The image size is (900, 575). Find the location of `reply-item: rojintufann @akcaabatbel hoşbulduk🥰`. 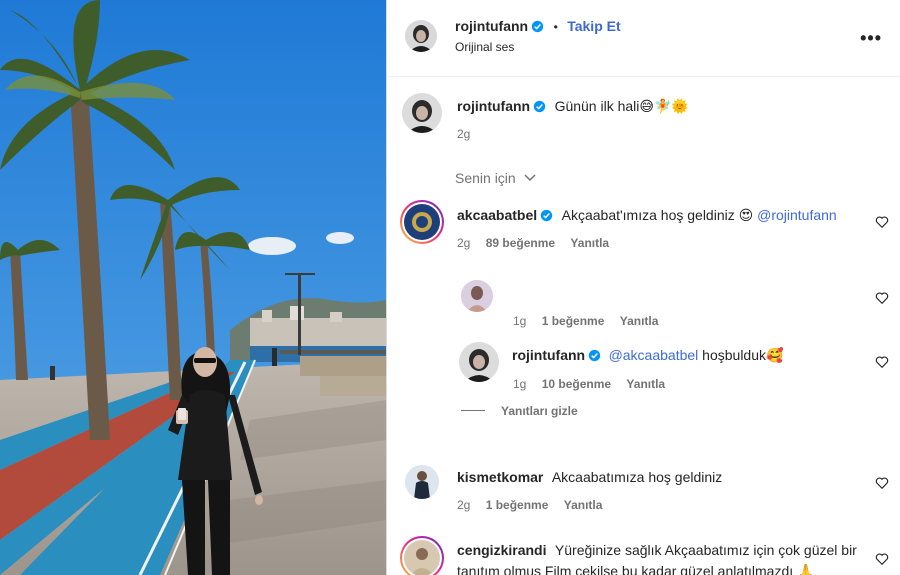

reply-item: rojintufann @akcaabatbel hoşbulduk🥰 is located at coordinates (647, 356).